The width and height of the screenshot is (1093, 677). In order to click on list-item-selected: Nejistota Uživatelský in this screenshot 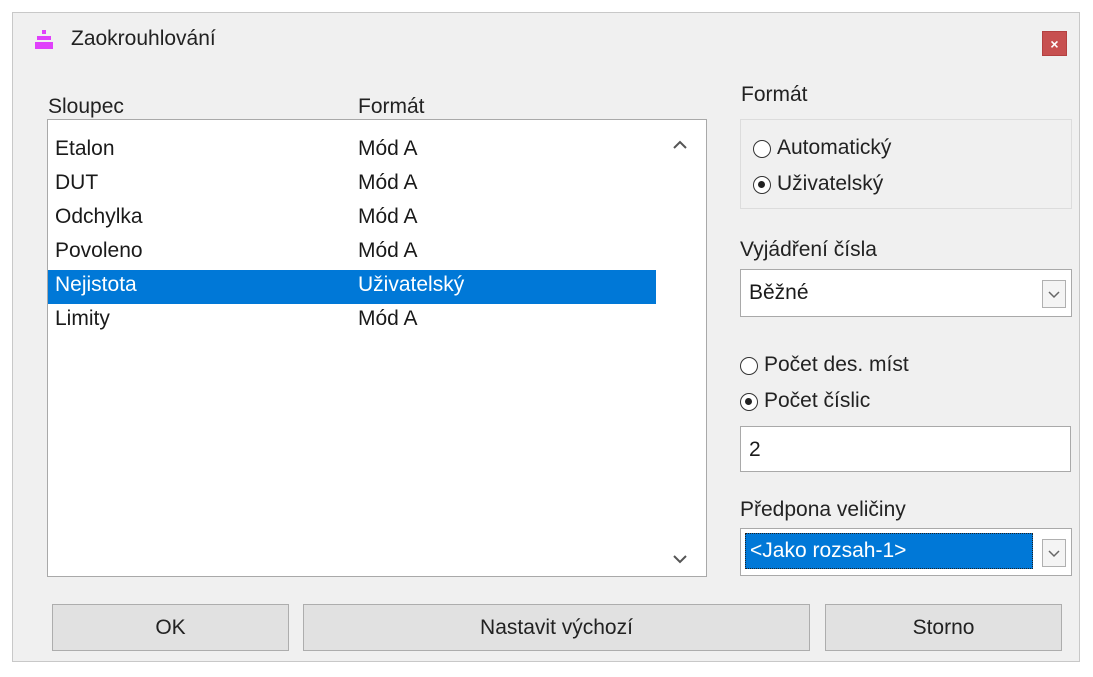, I will do `click(352, 287)`.